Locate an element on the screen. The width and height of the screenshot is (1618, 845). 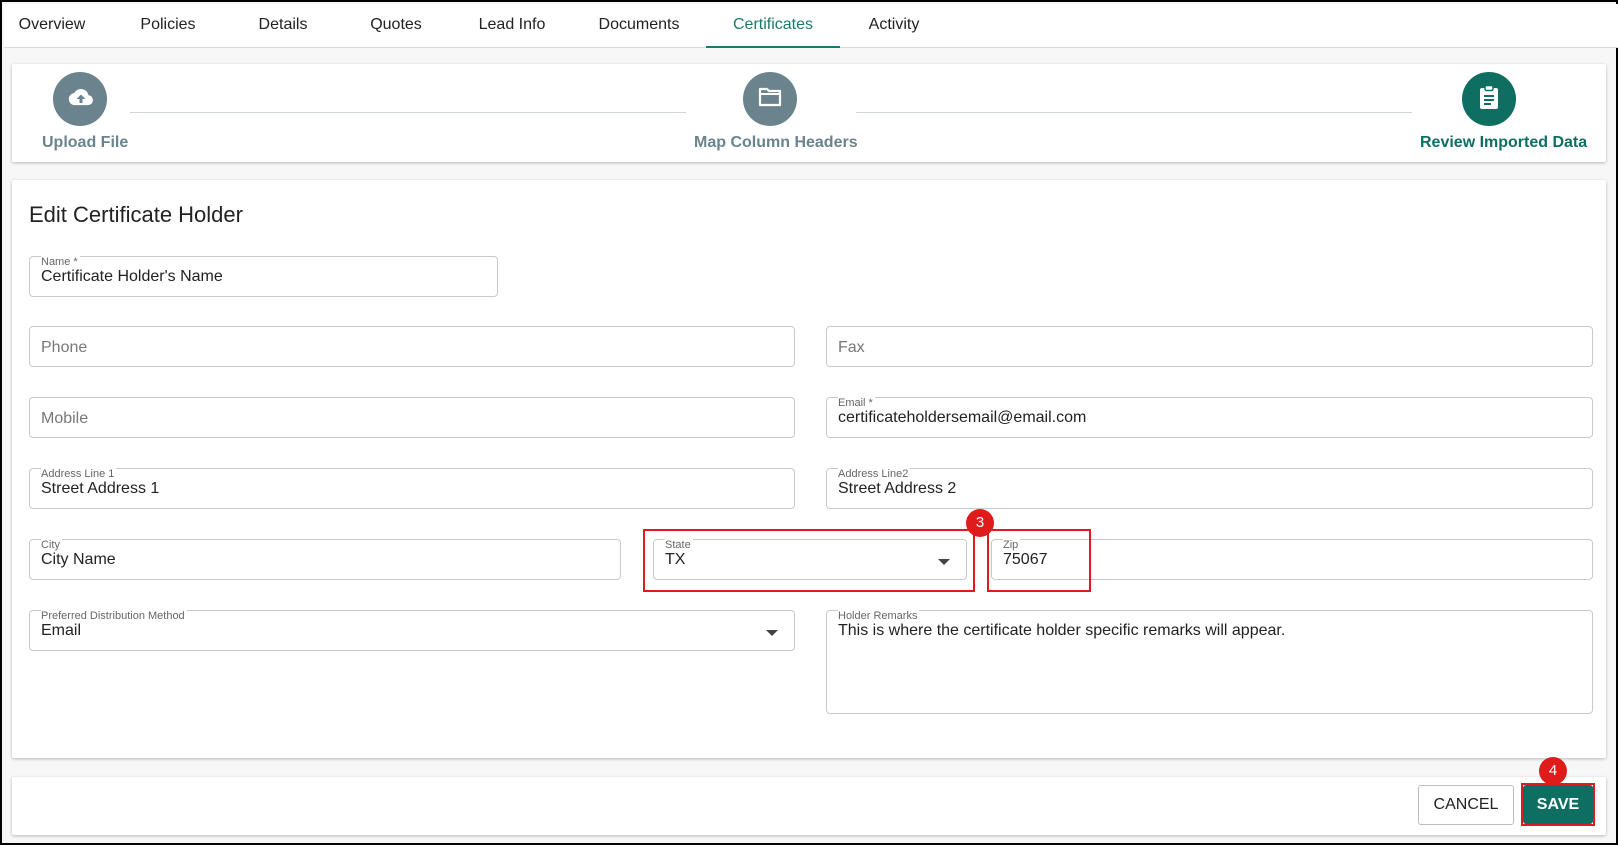
mobile-placeholder: Mobile is located at coordinates (65, 418).